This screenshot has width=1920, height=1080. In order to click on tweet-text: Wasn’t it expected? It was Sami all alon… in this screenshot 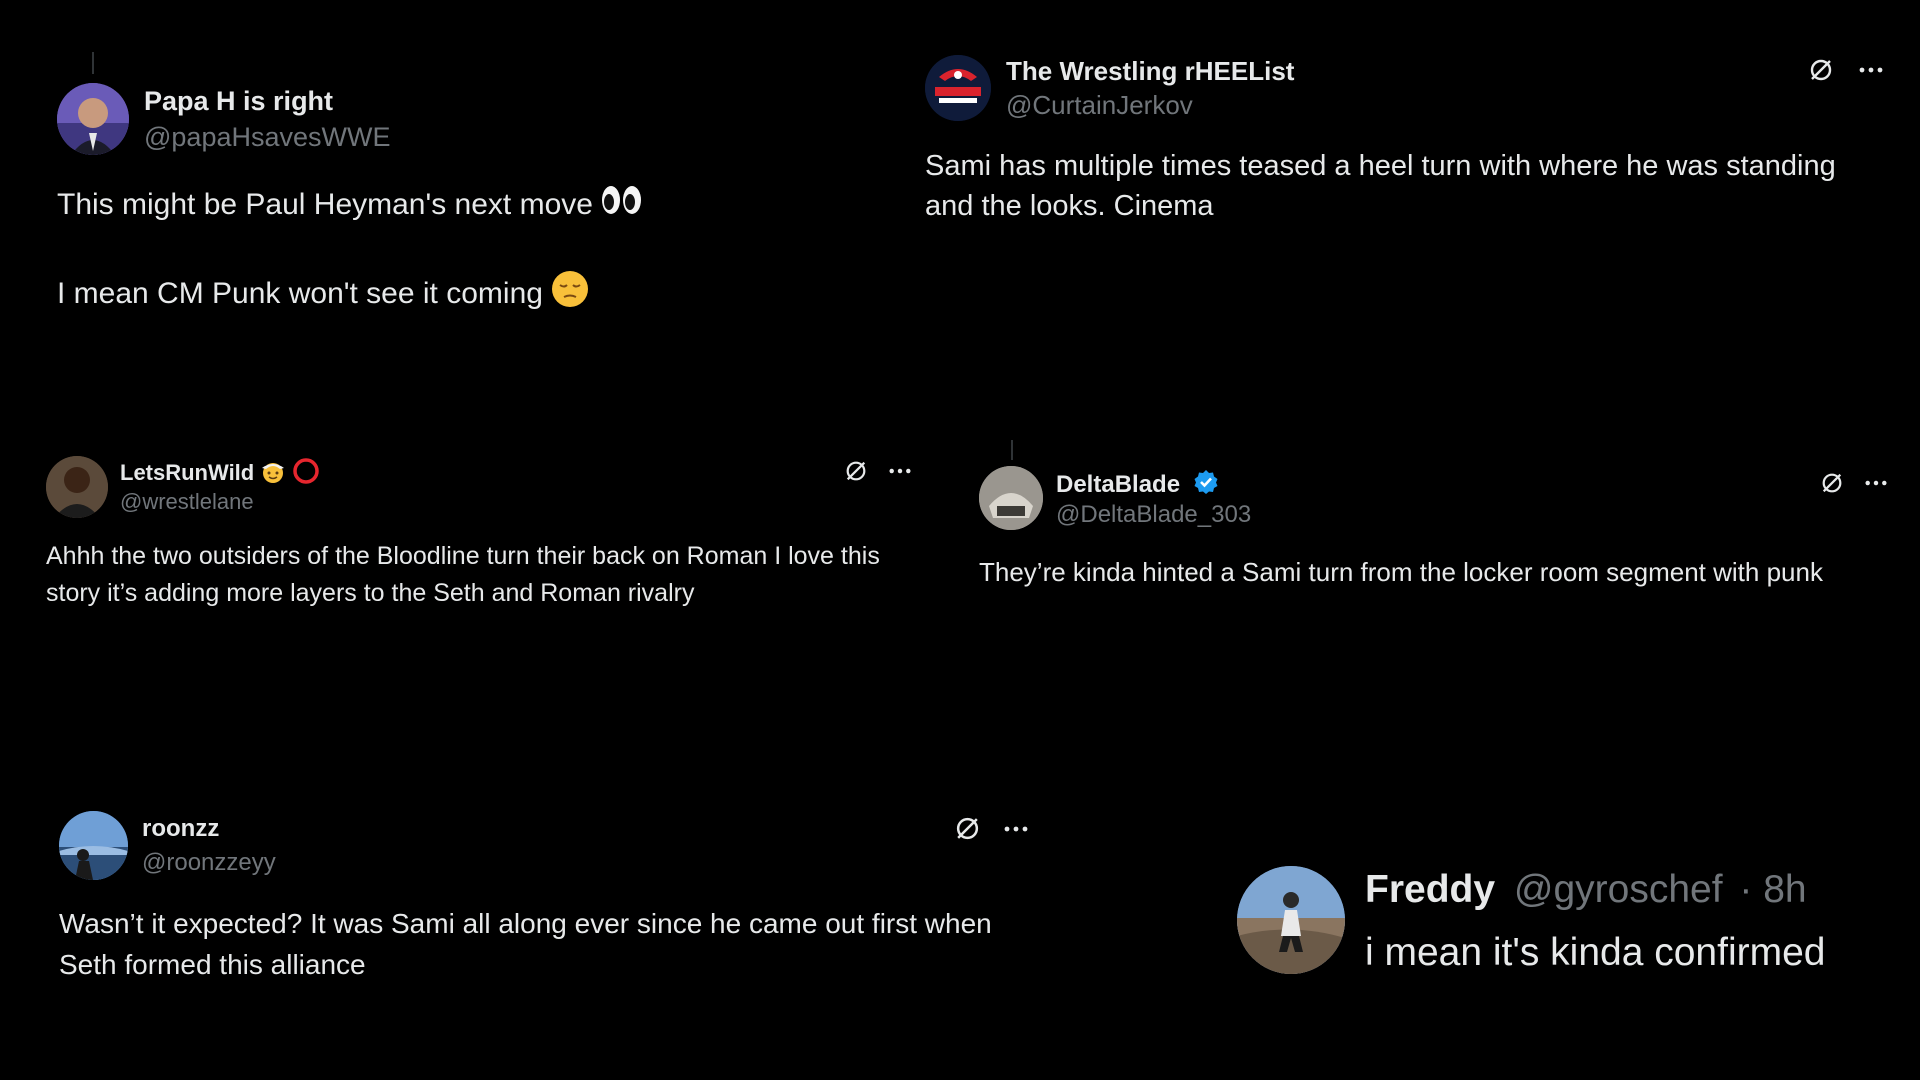, I will do `click(525, 944)`.